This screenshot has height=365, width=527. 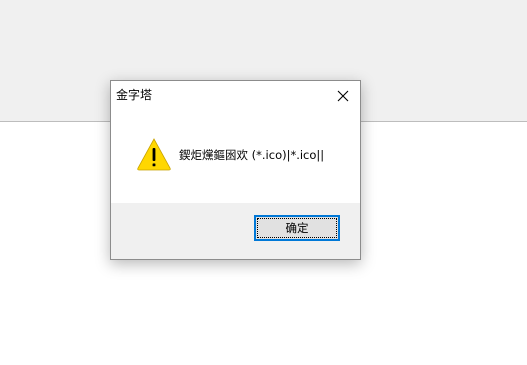 I want to click on dialog-button-bar: 确定, so click(x=235, y=231).